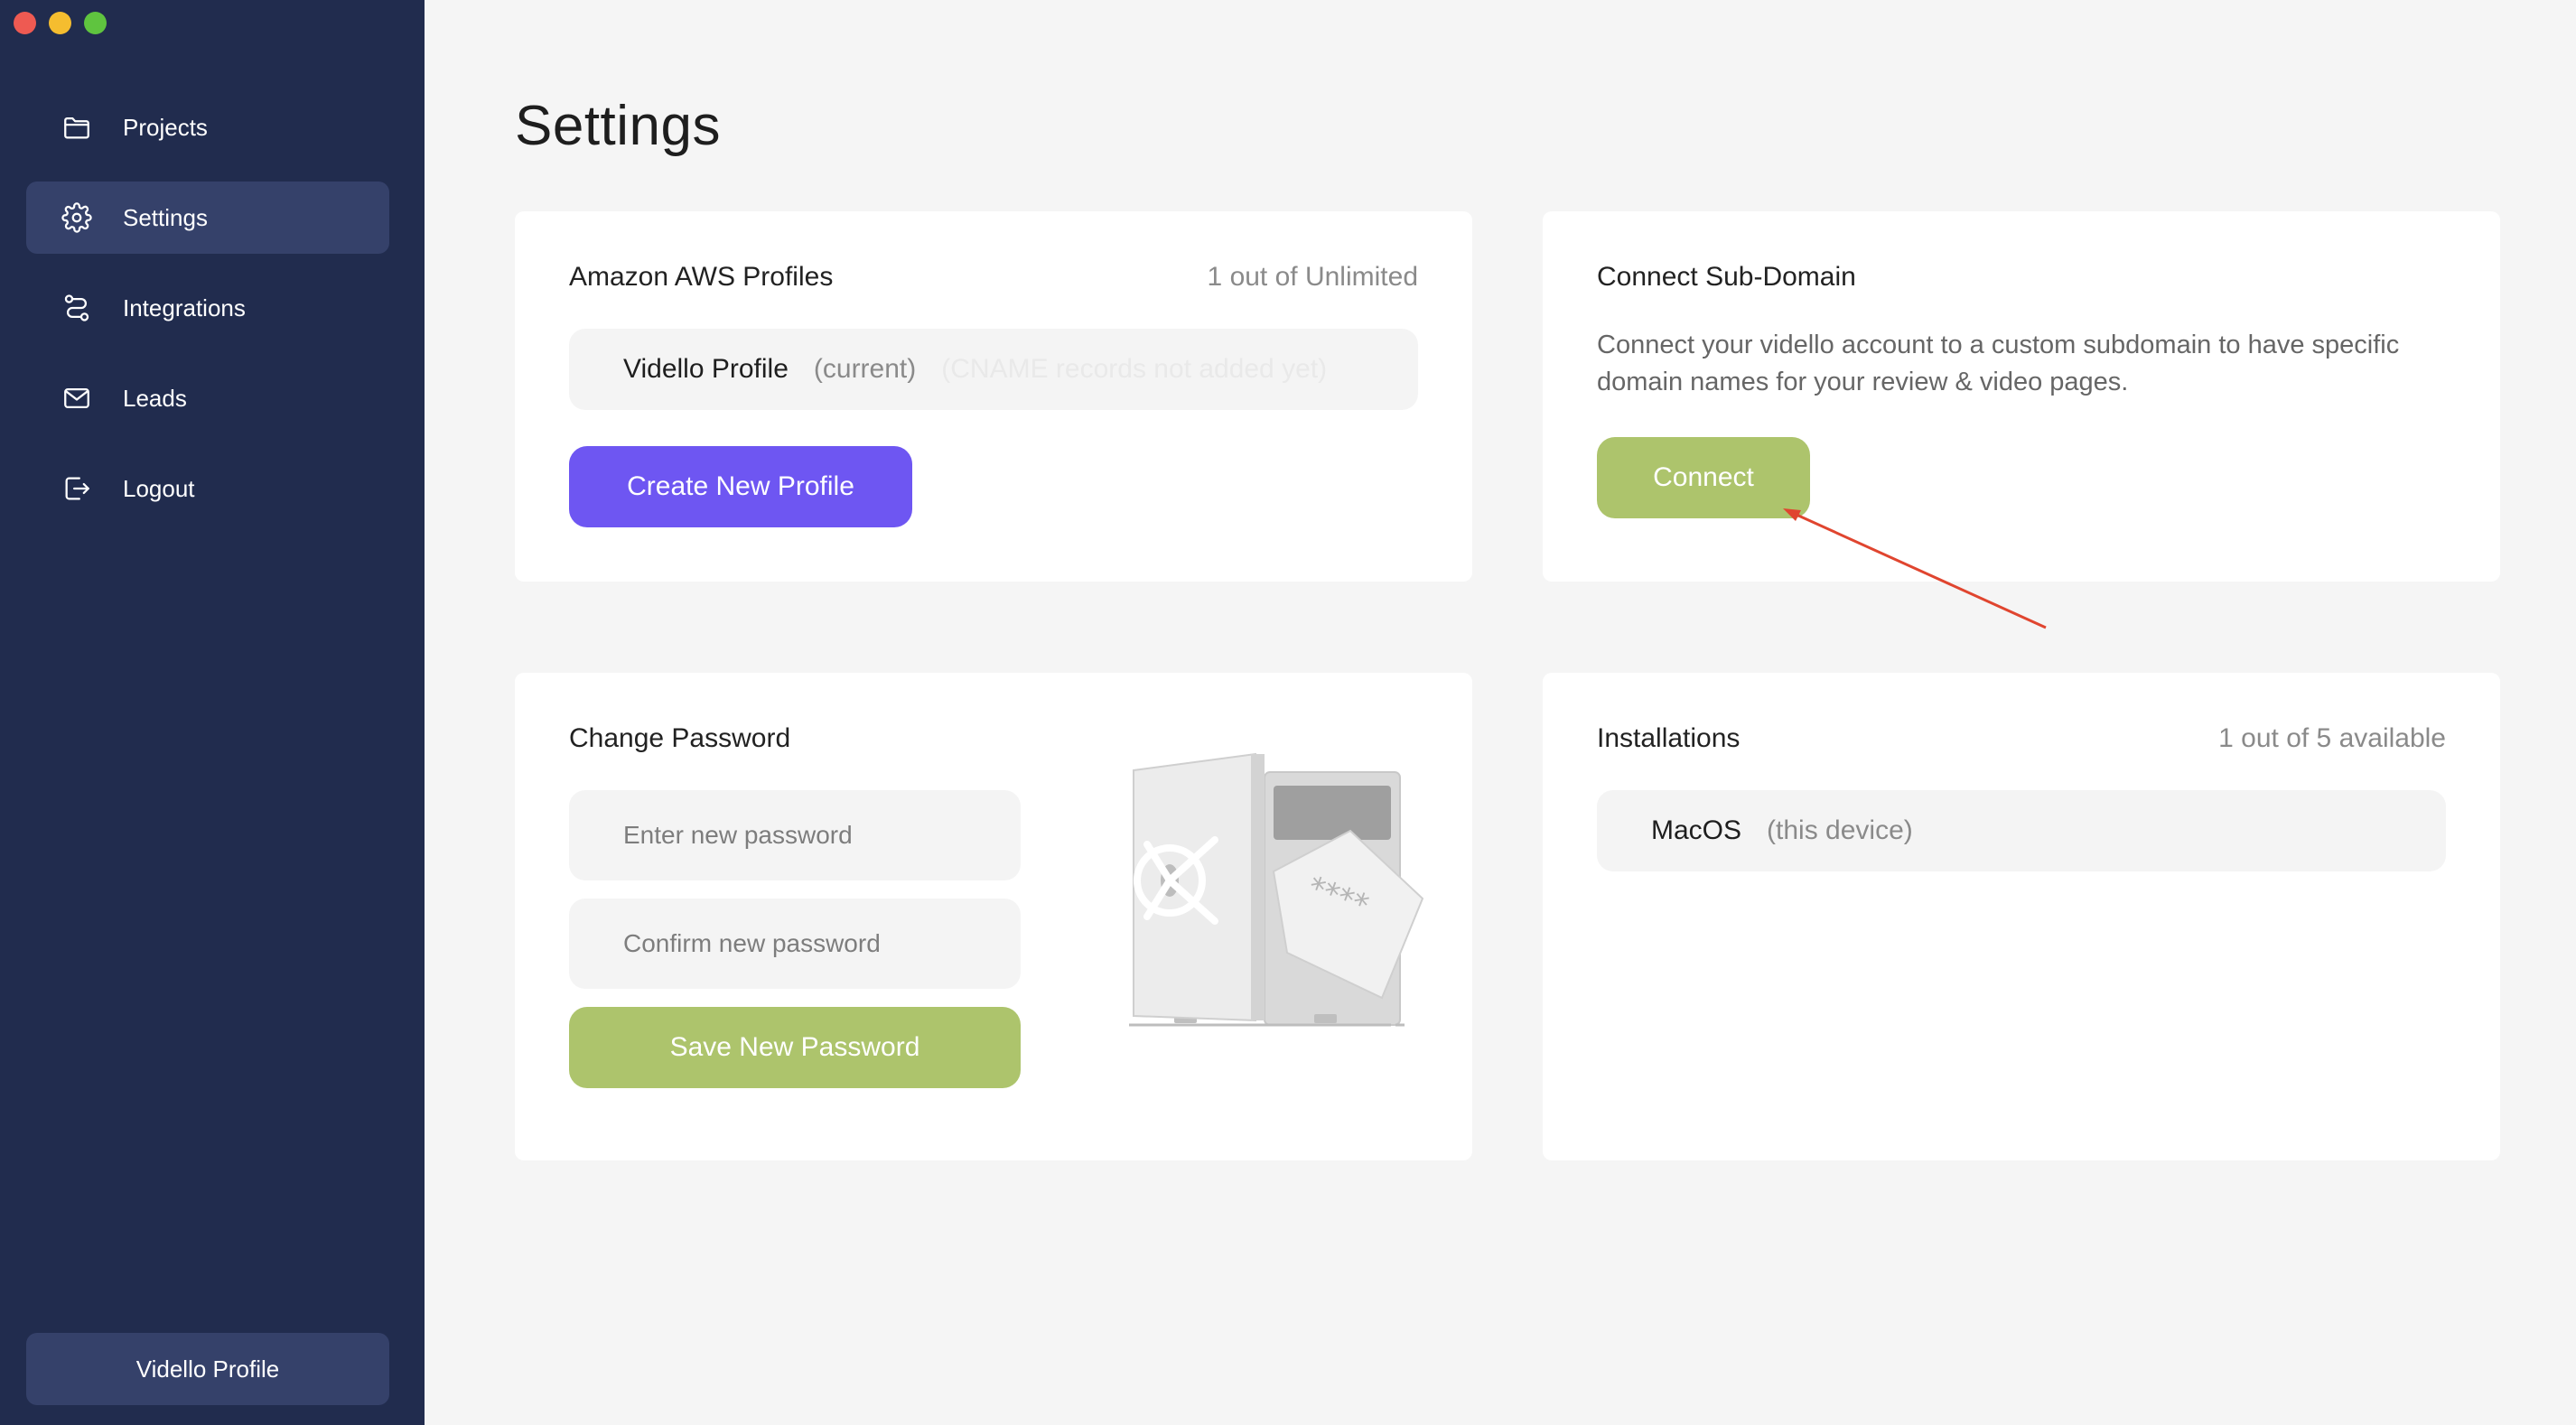  Describe the element at coordinates (1312, 277) in the screenshot. I see `profile-count: 1 out of Unlimited` at that location.